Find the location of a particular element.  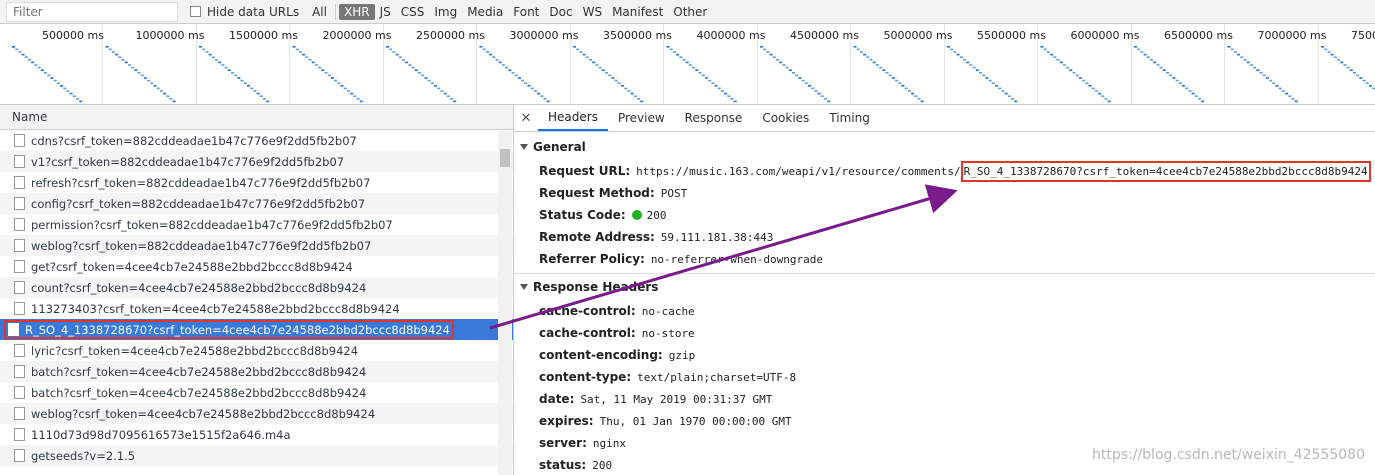

type-filter-other: Other is located at coordinates (690, 12).